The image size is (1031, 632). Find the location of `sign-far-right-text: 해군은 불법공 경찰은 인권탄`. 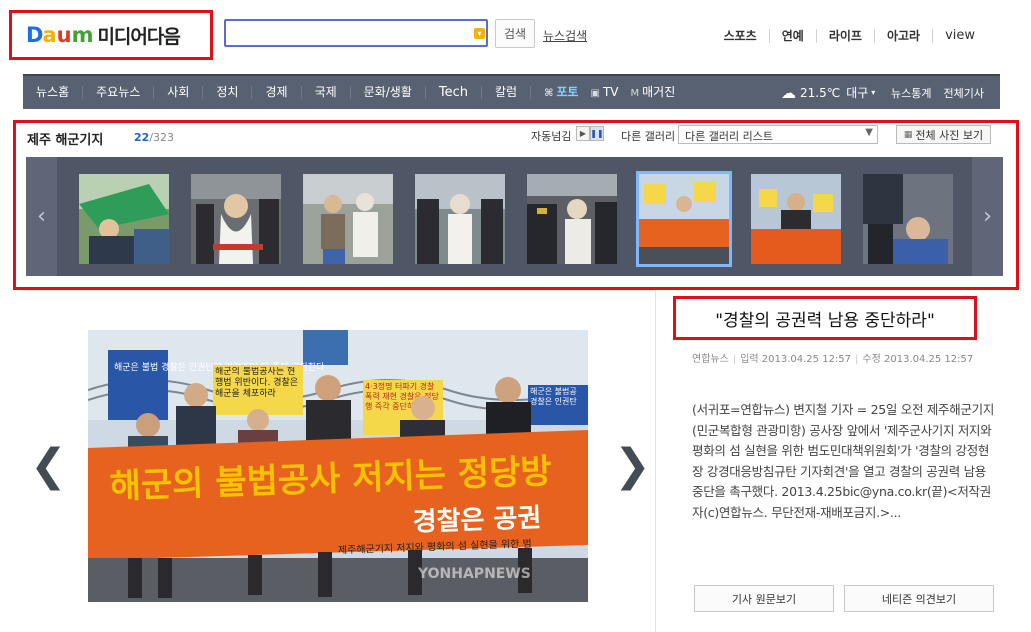

sign-far-right-text: 해군은 불법공 경찰은 인권탄 is located at coordinates (553, 396).